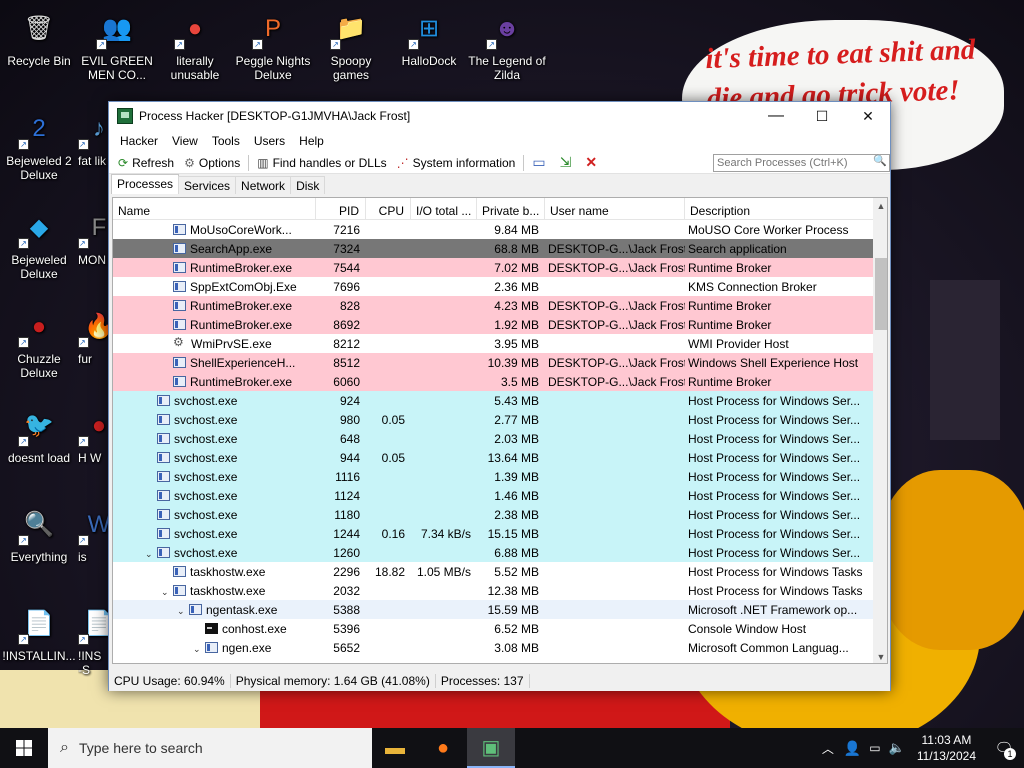 The width and height of the screenshot is (1024, 768). Describe the element at coordinates (207, 185) in the screenshot. I see `tab-services: Services` at that location.